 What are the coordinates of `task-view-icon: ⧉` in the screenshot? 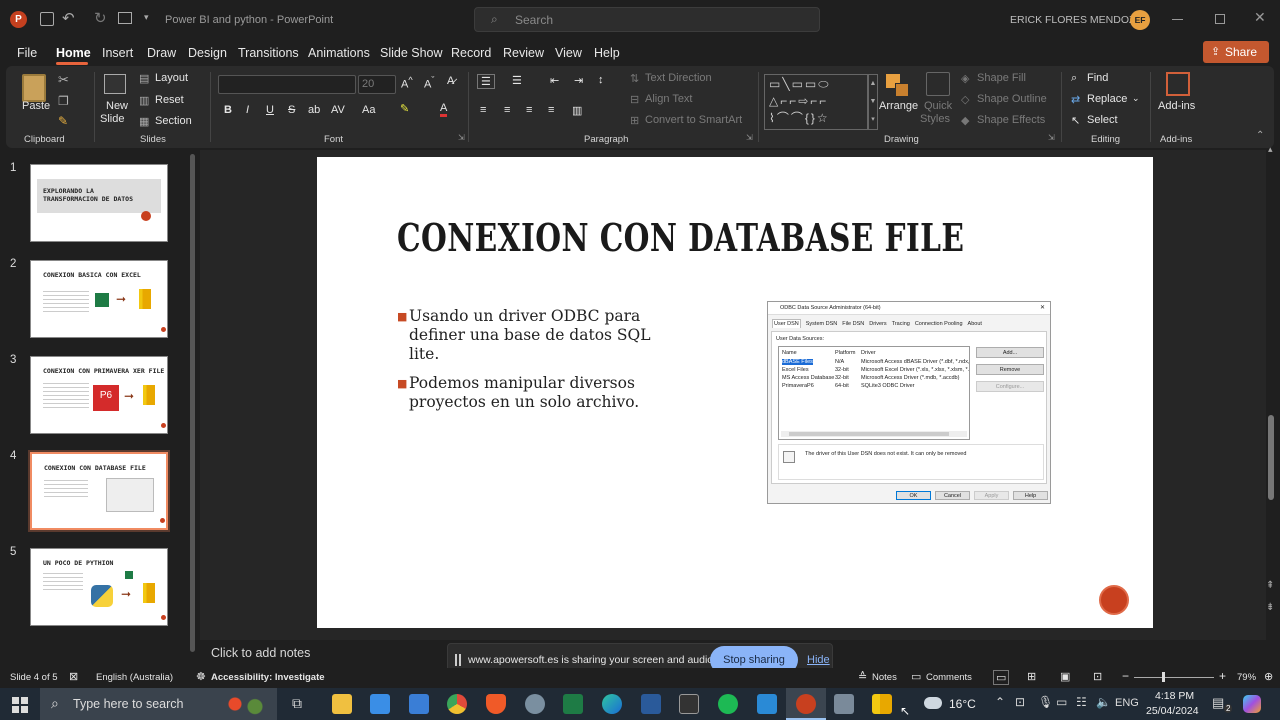 It's located at (297, 703).